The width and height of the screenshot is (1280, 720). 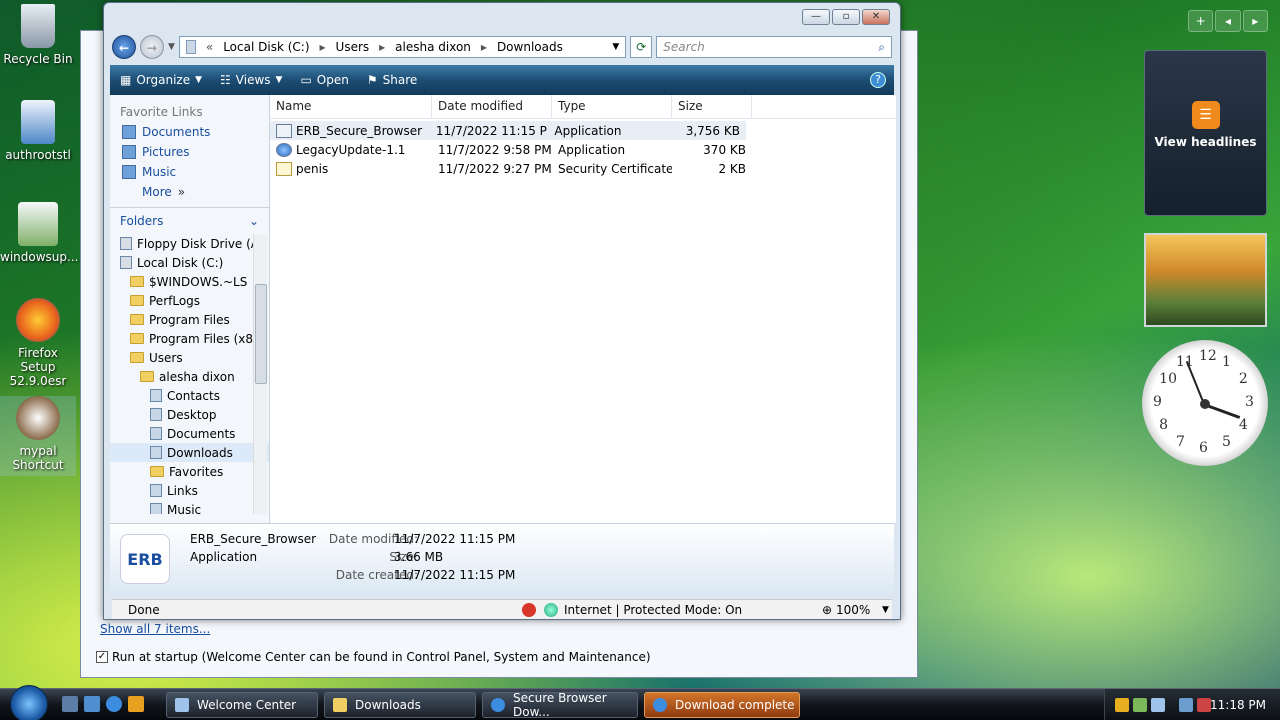 I want to click on share-button: ⚑ Share, so click(x=392, y=80).